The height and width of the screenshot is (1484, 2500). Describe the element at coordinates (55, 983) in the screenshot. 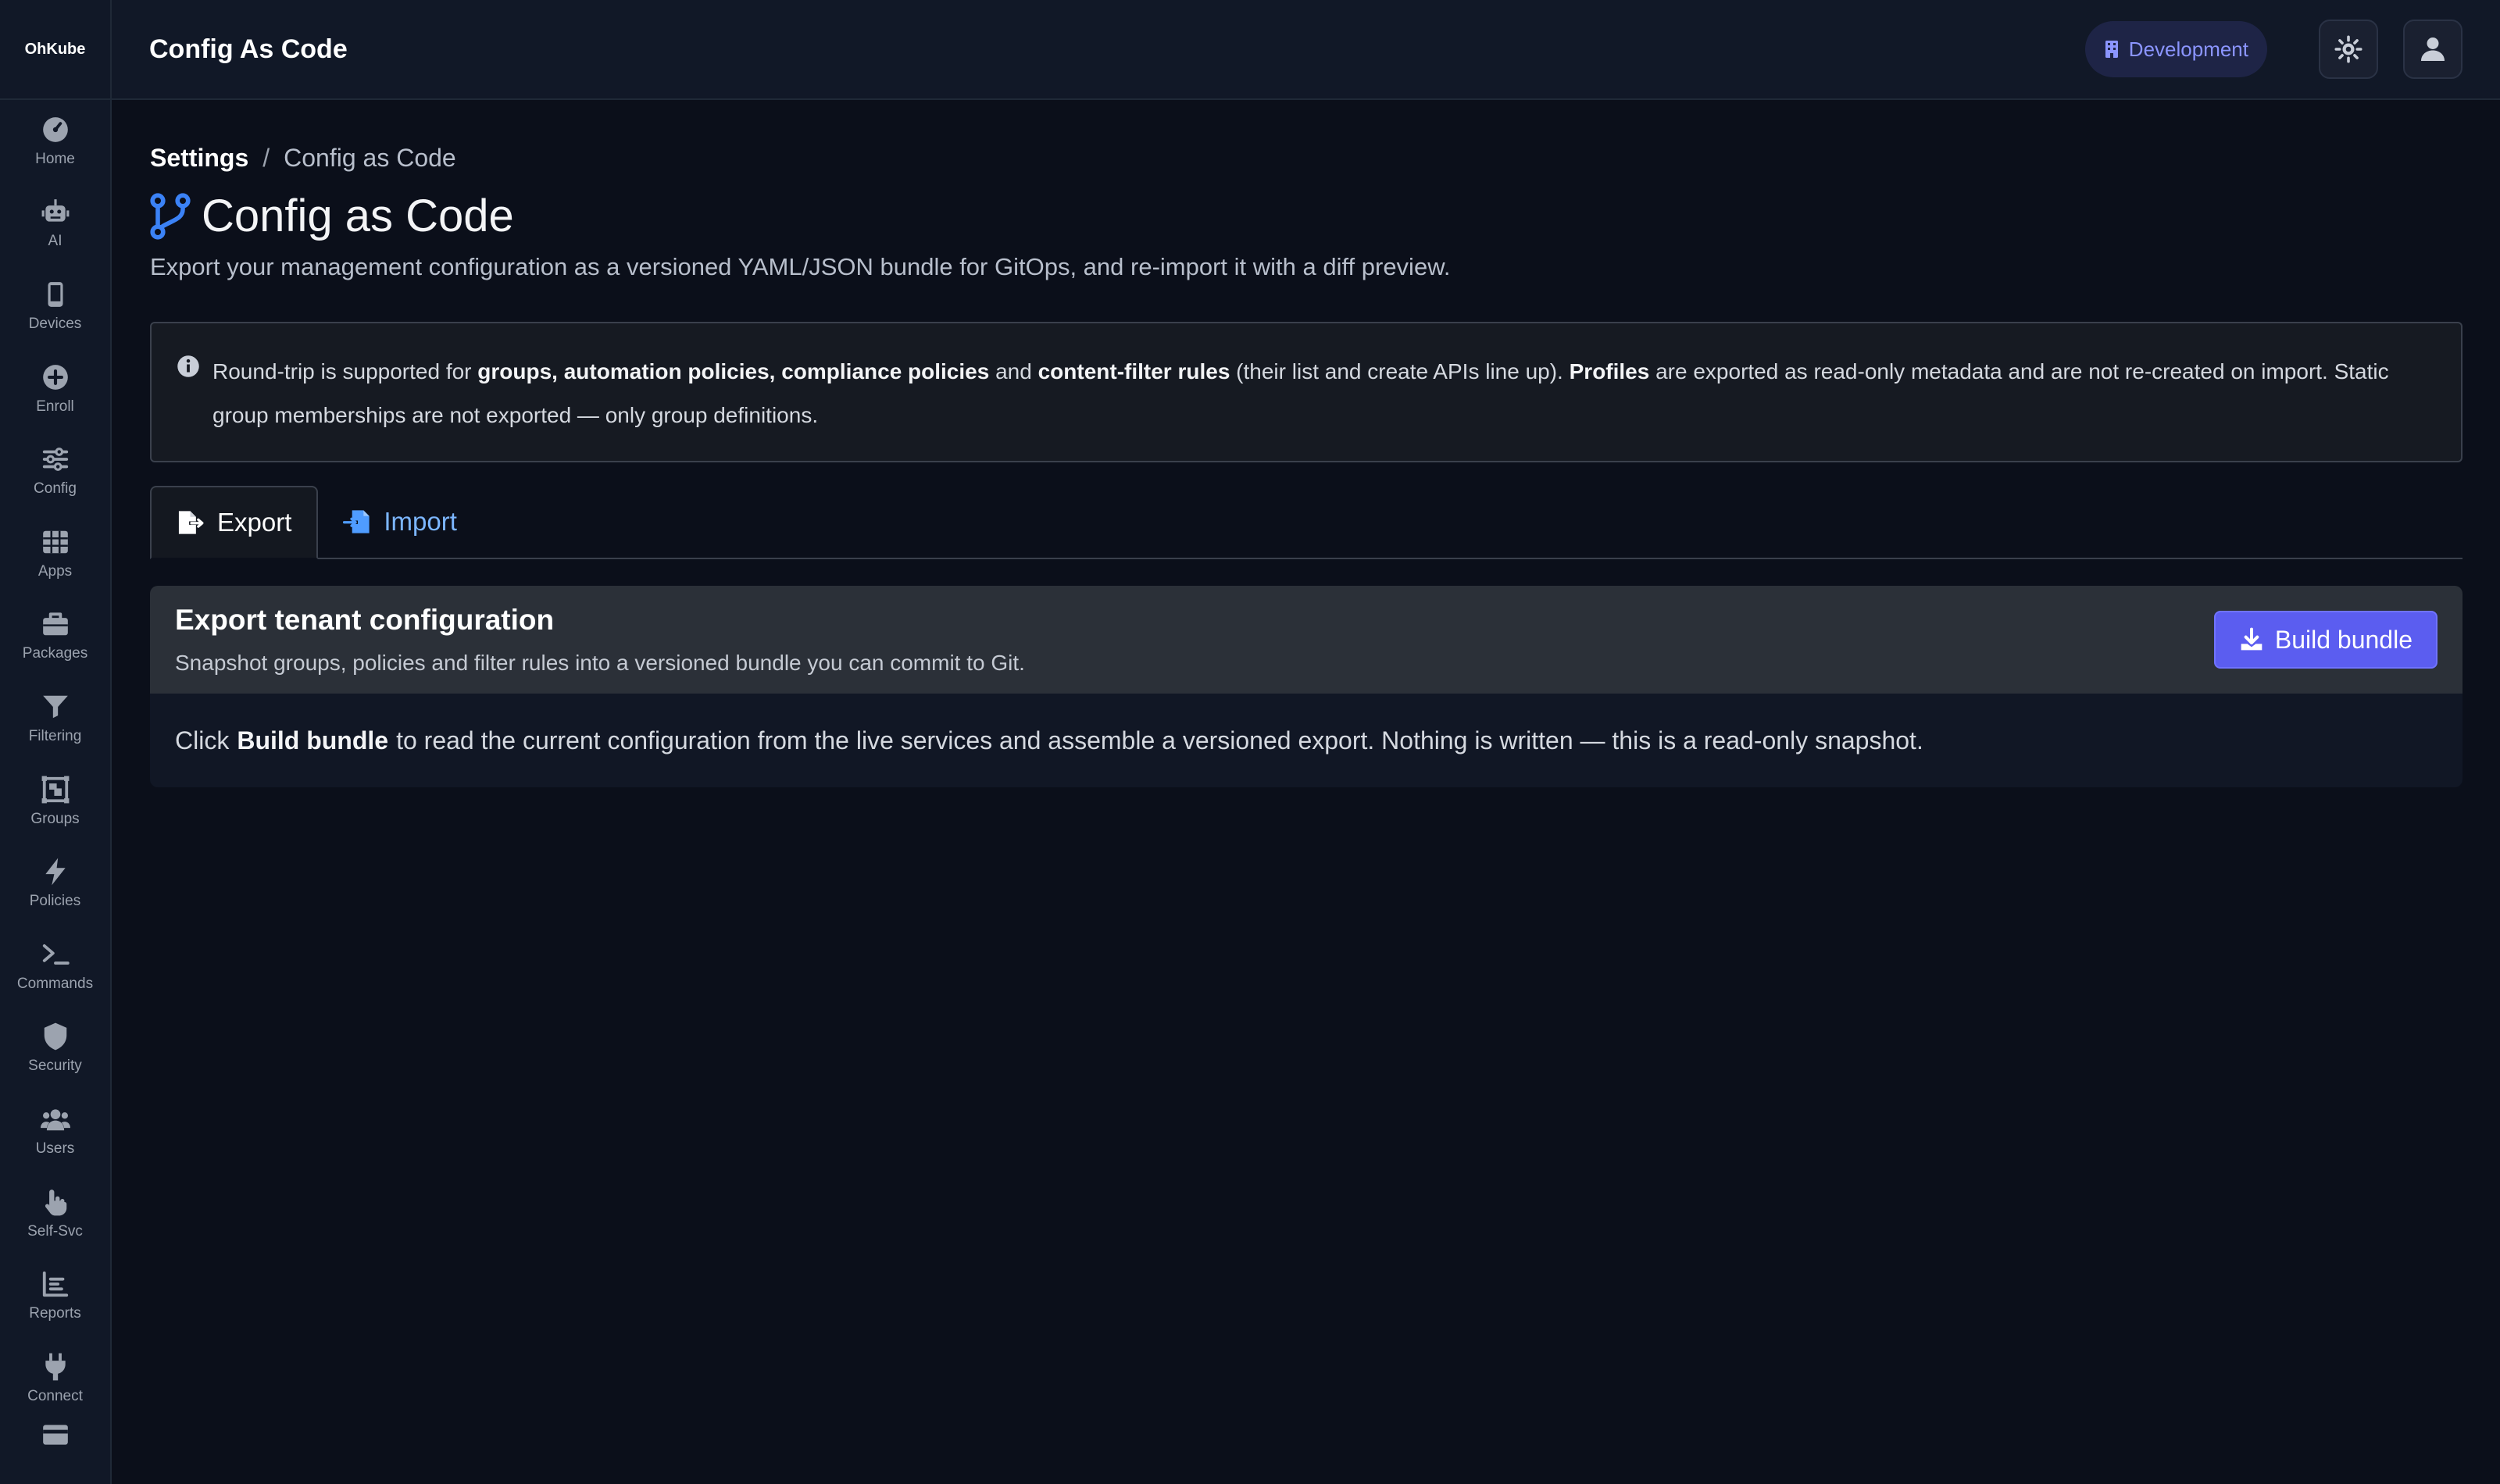

I see `sidebar-item-label: Commands` at that location.